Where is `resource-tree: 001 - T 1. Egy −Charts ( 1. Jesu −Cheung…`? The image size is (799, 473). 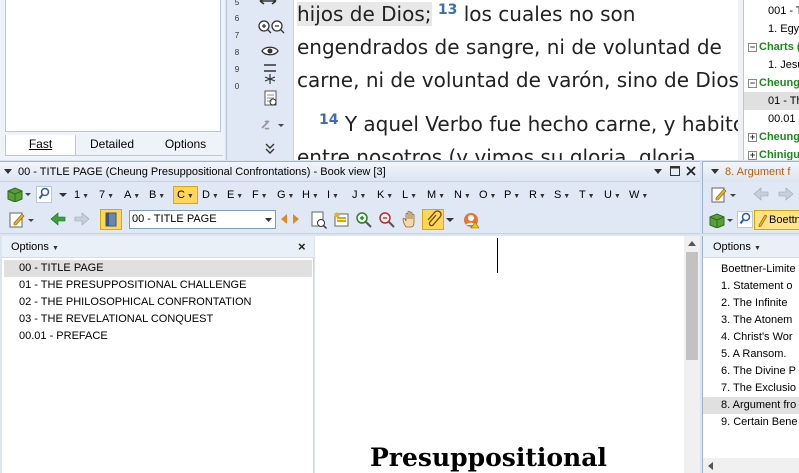
resource-tree: 001 - T 1. Egy −Charts ( 1. Jesu −Cheung… is located at coordinates (771, 80).